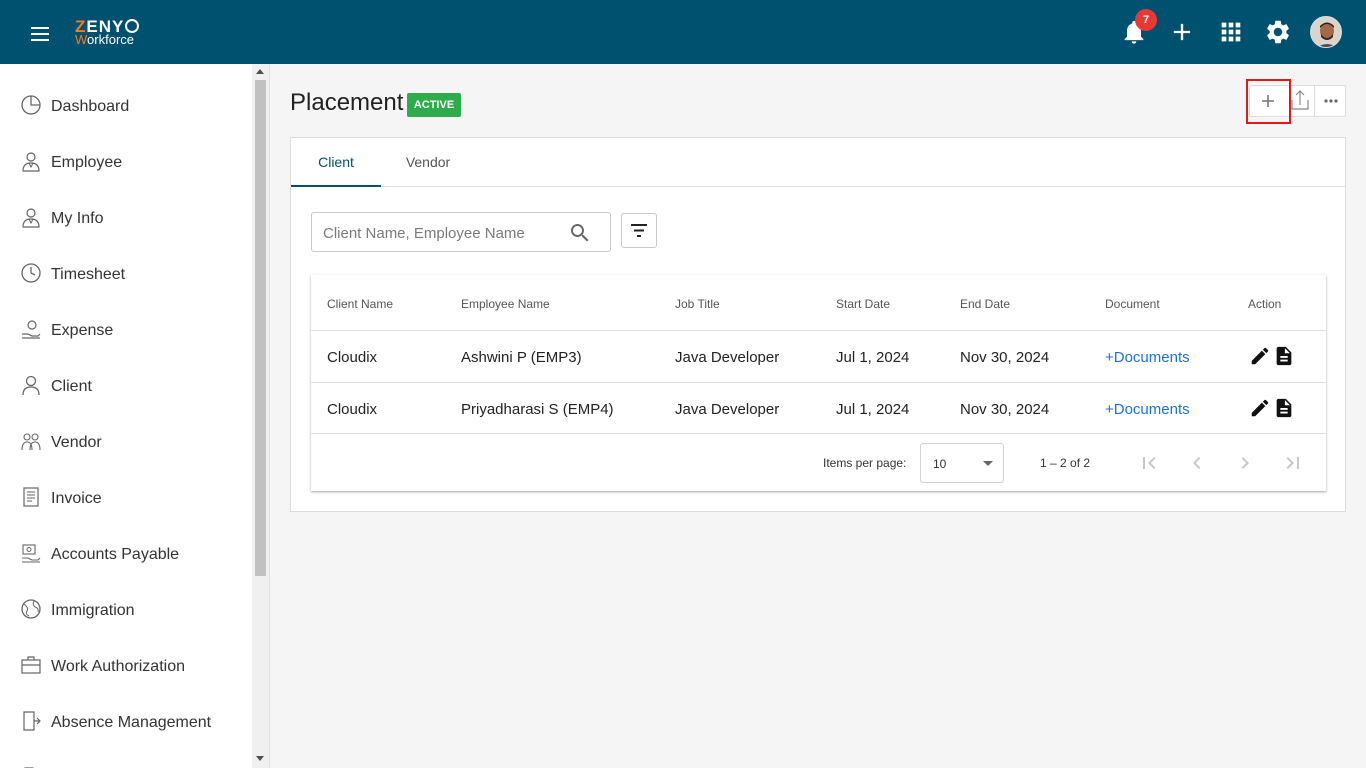  I want to click on export-button, so click(1300, 101).